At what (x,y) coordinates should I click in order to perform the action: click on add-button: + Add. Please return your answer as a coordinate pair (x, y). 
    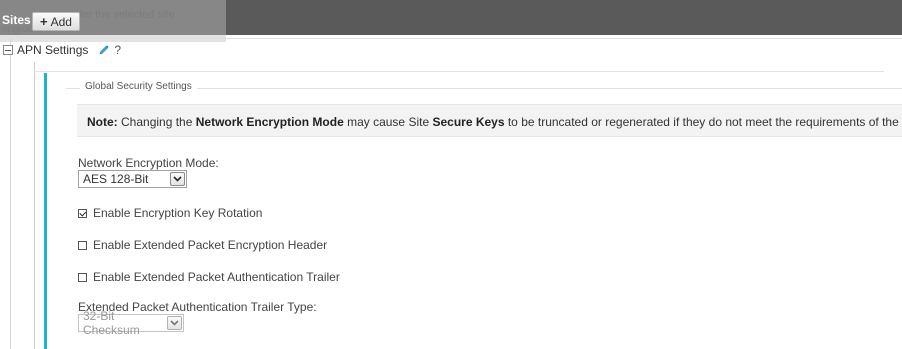
    Looking at the image, I should click on (56, 21).